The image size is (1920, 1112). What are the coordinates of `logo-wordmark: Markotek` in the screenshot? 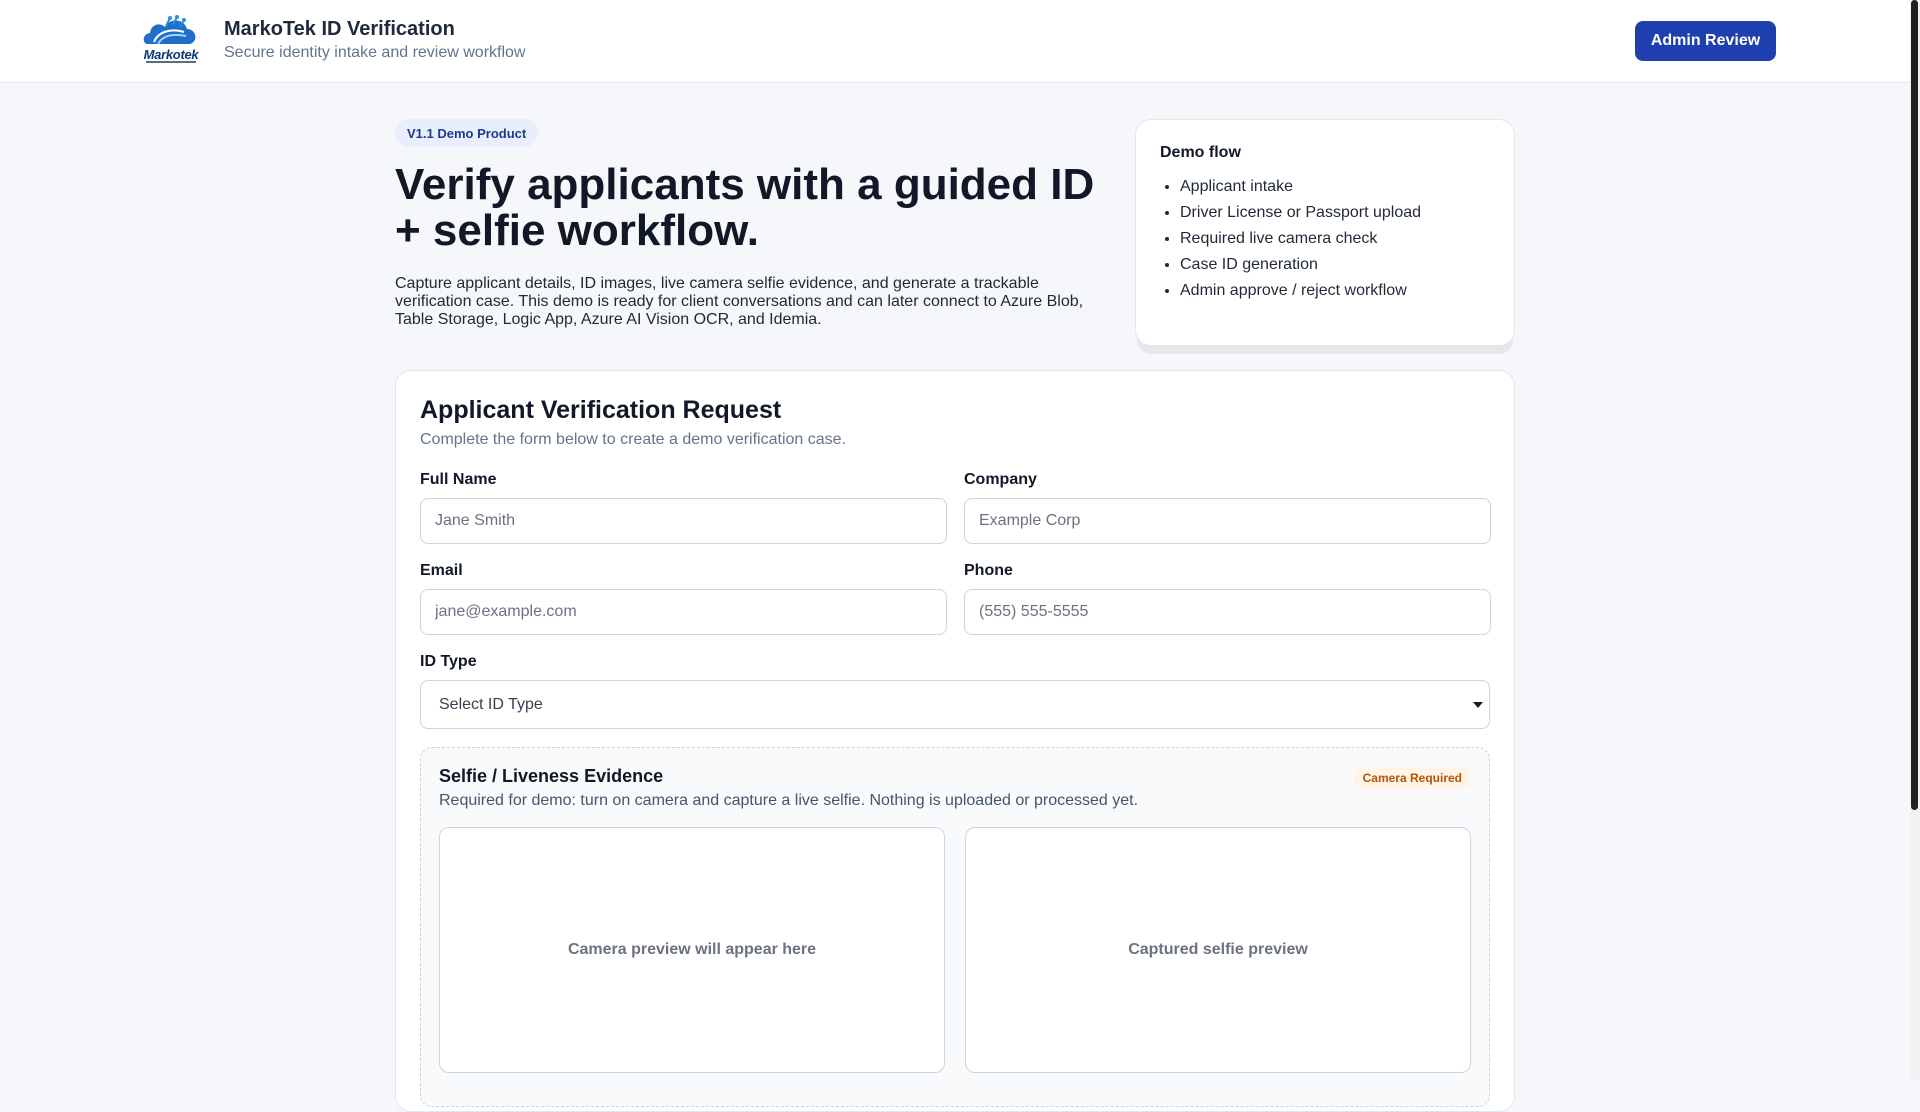 It's located at (171, 54).